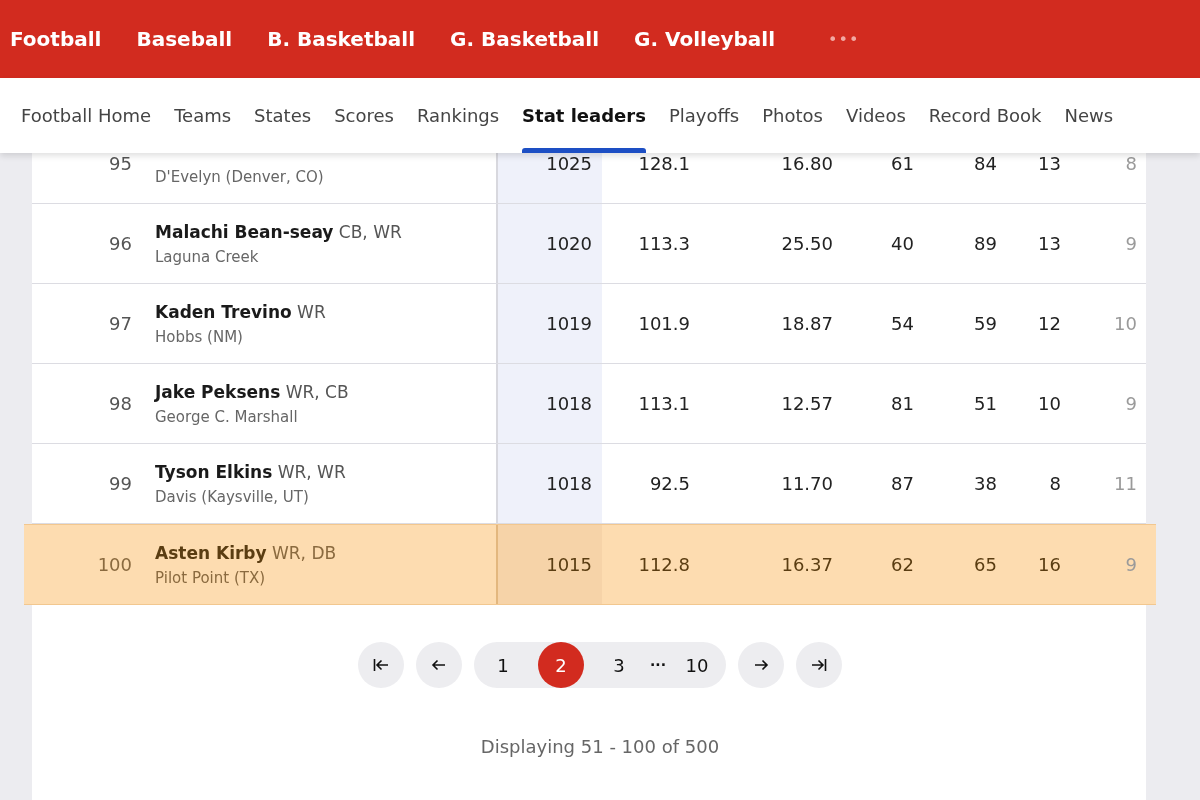 Image resolution: width=1200 pixels, height=800 pixels. I want to click on school-name: George C. Marshall, so click(227, 416).